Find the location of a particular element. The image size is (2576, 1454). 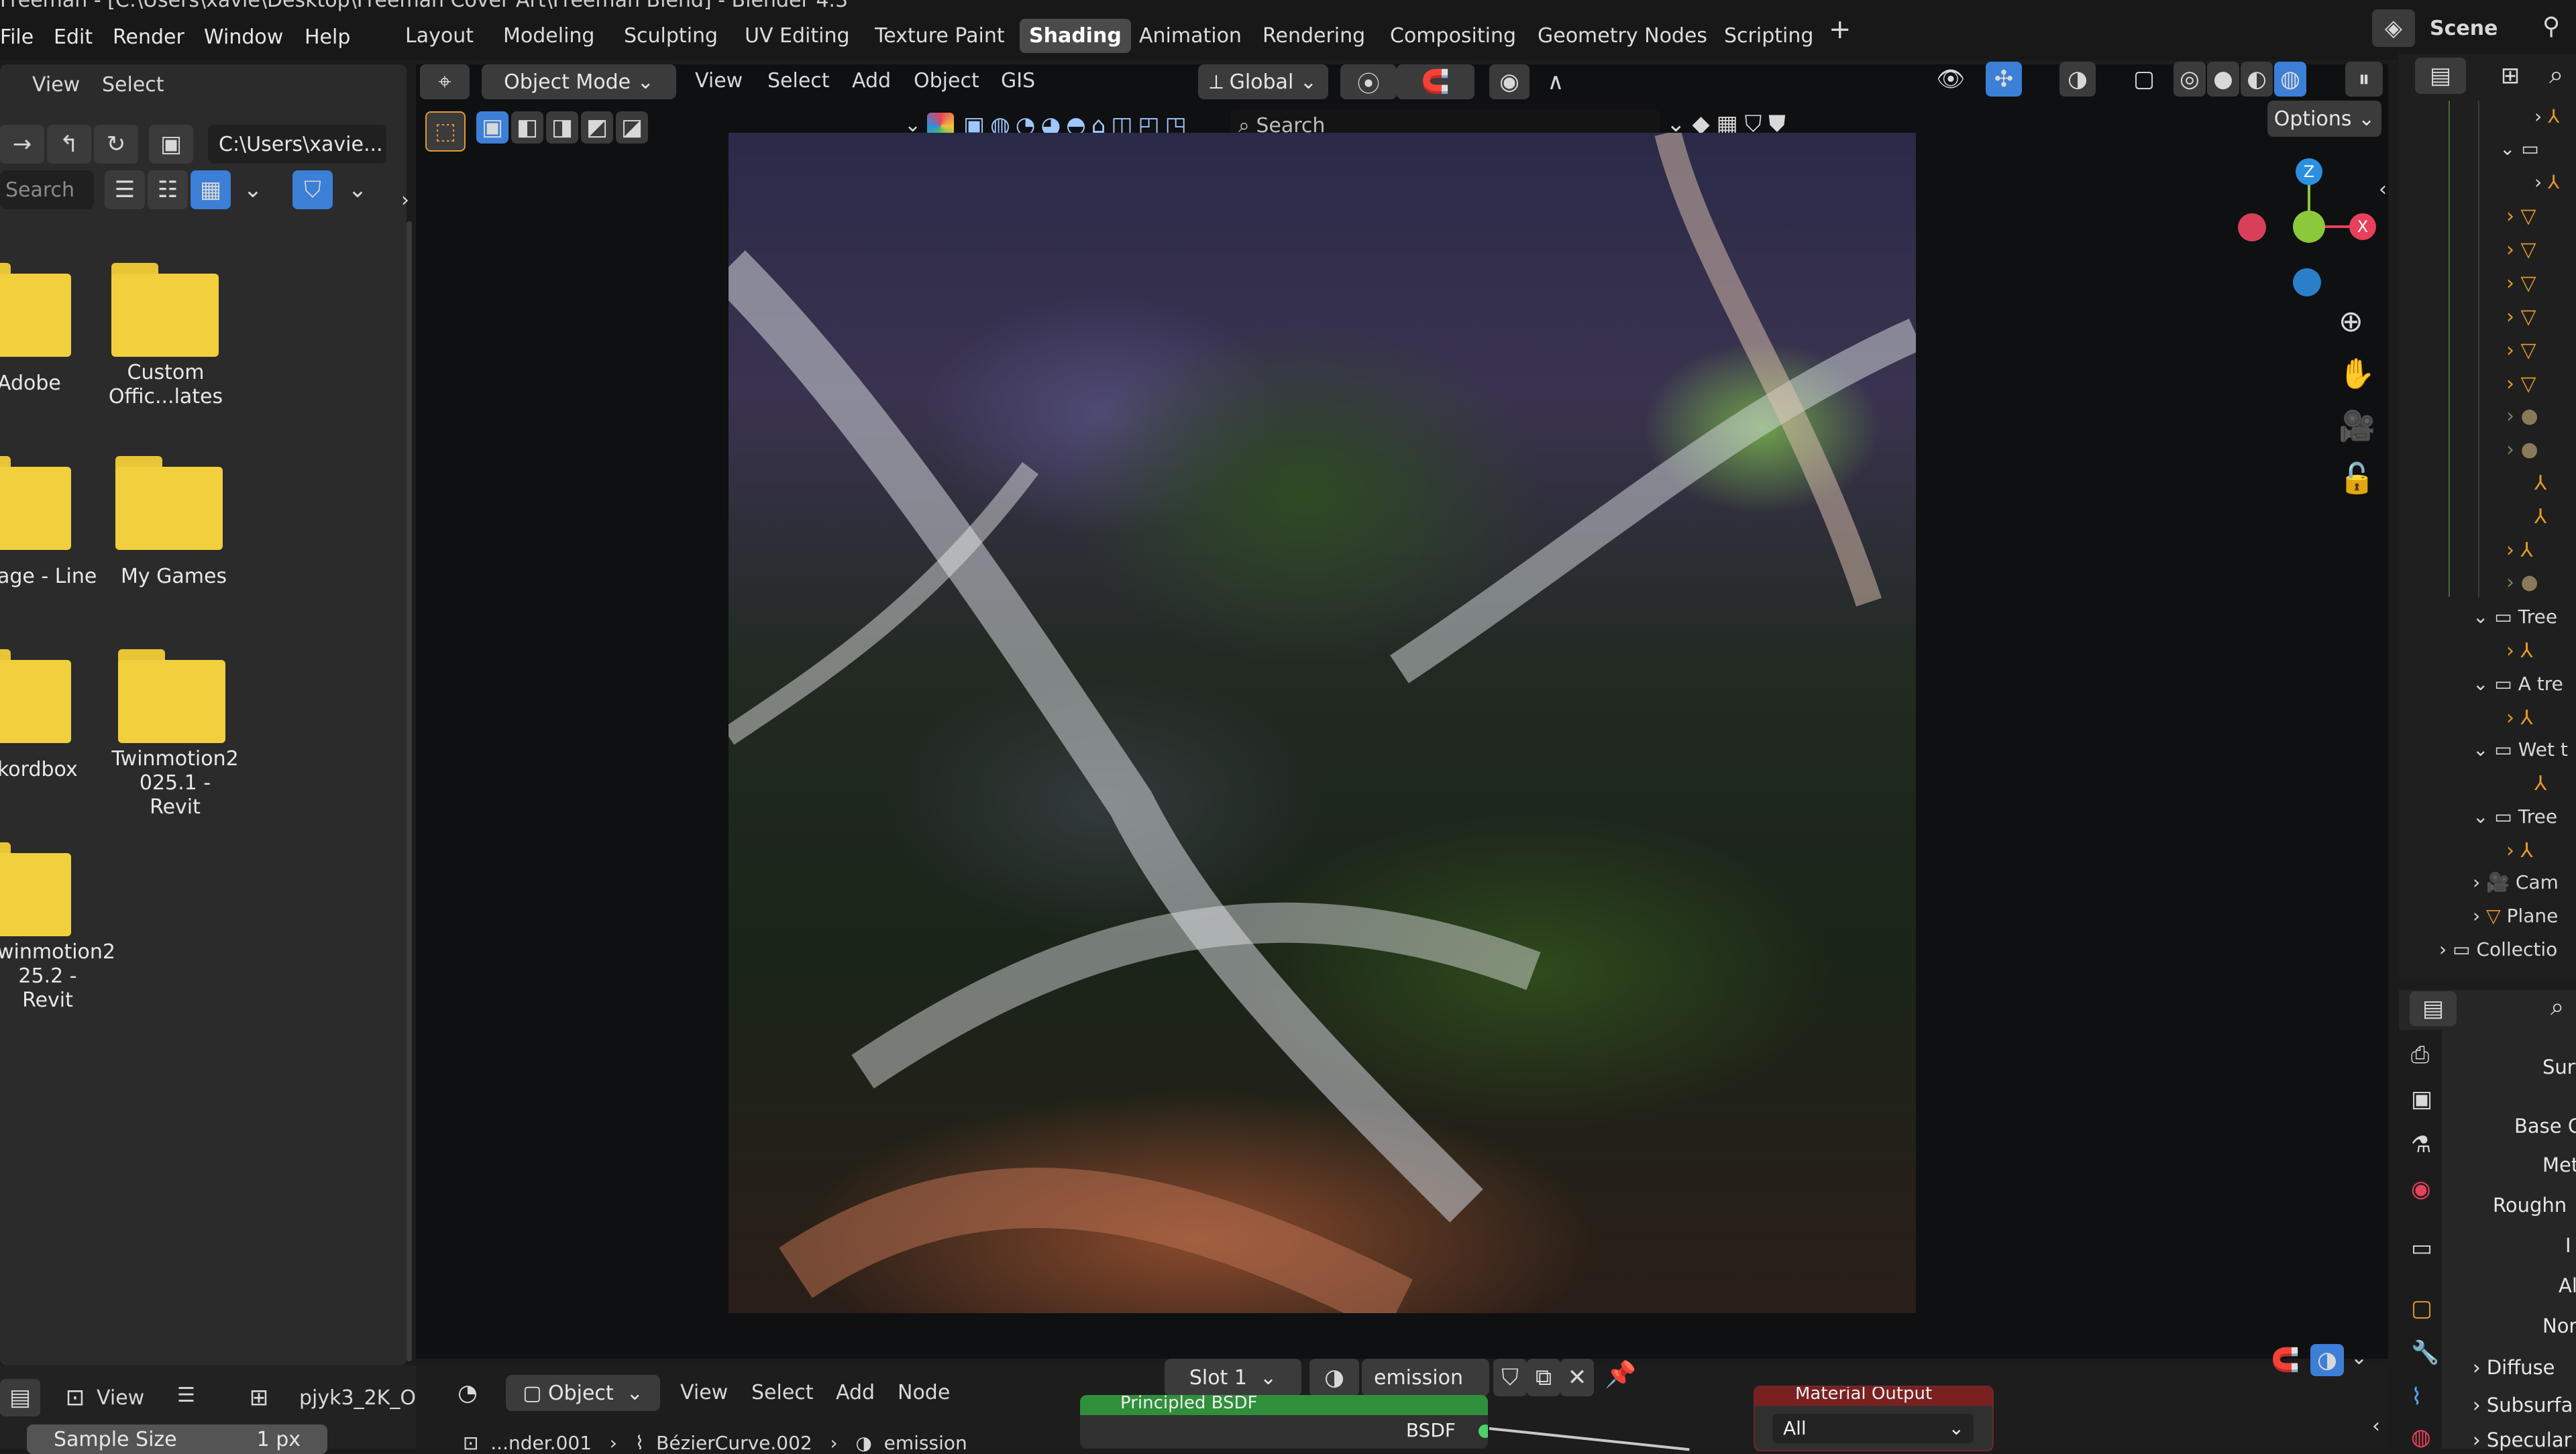

select-invert-icon: ◩ is located at coordinates (597, 127).